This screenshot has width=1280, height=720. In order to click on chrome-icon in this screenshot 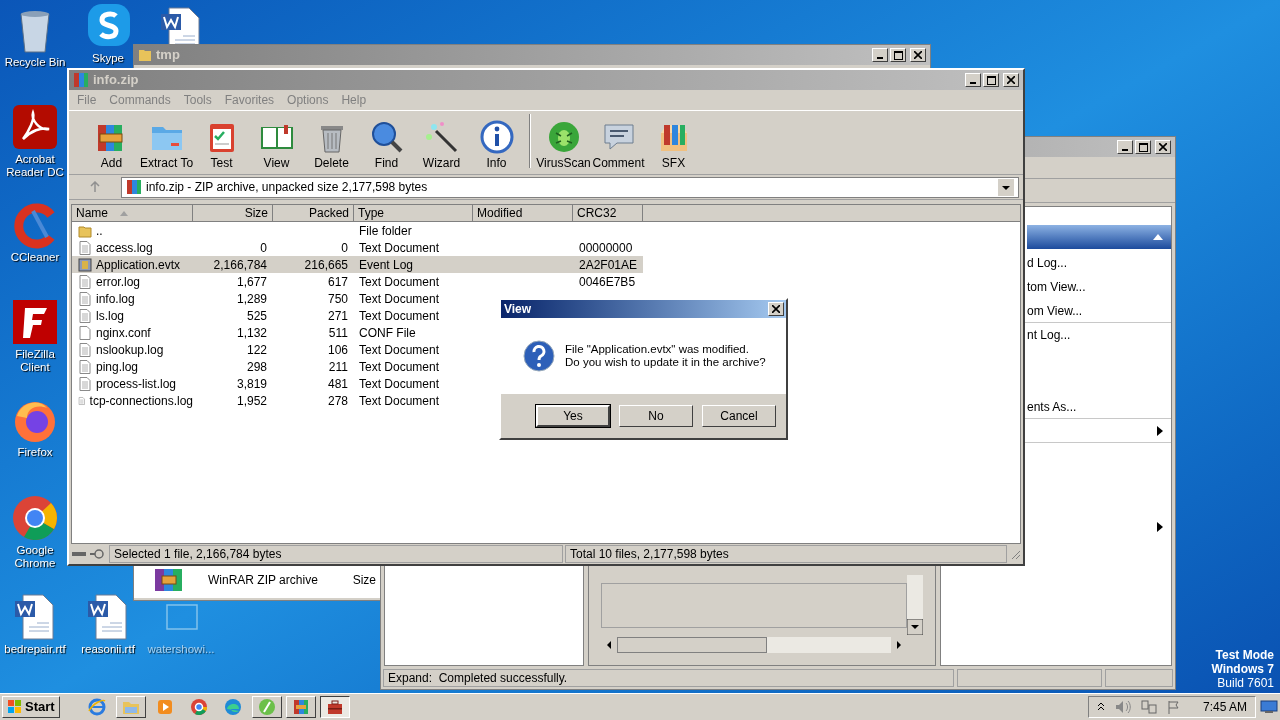, I will do `click(35, 518)`.